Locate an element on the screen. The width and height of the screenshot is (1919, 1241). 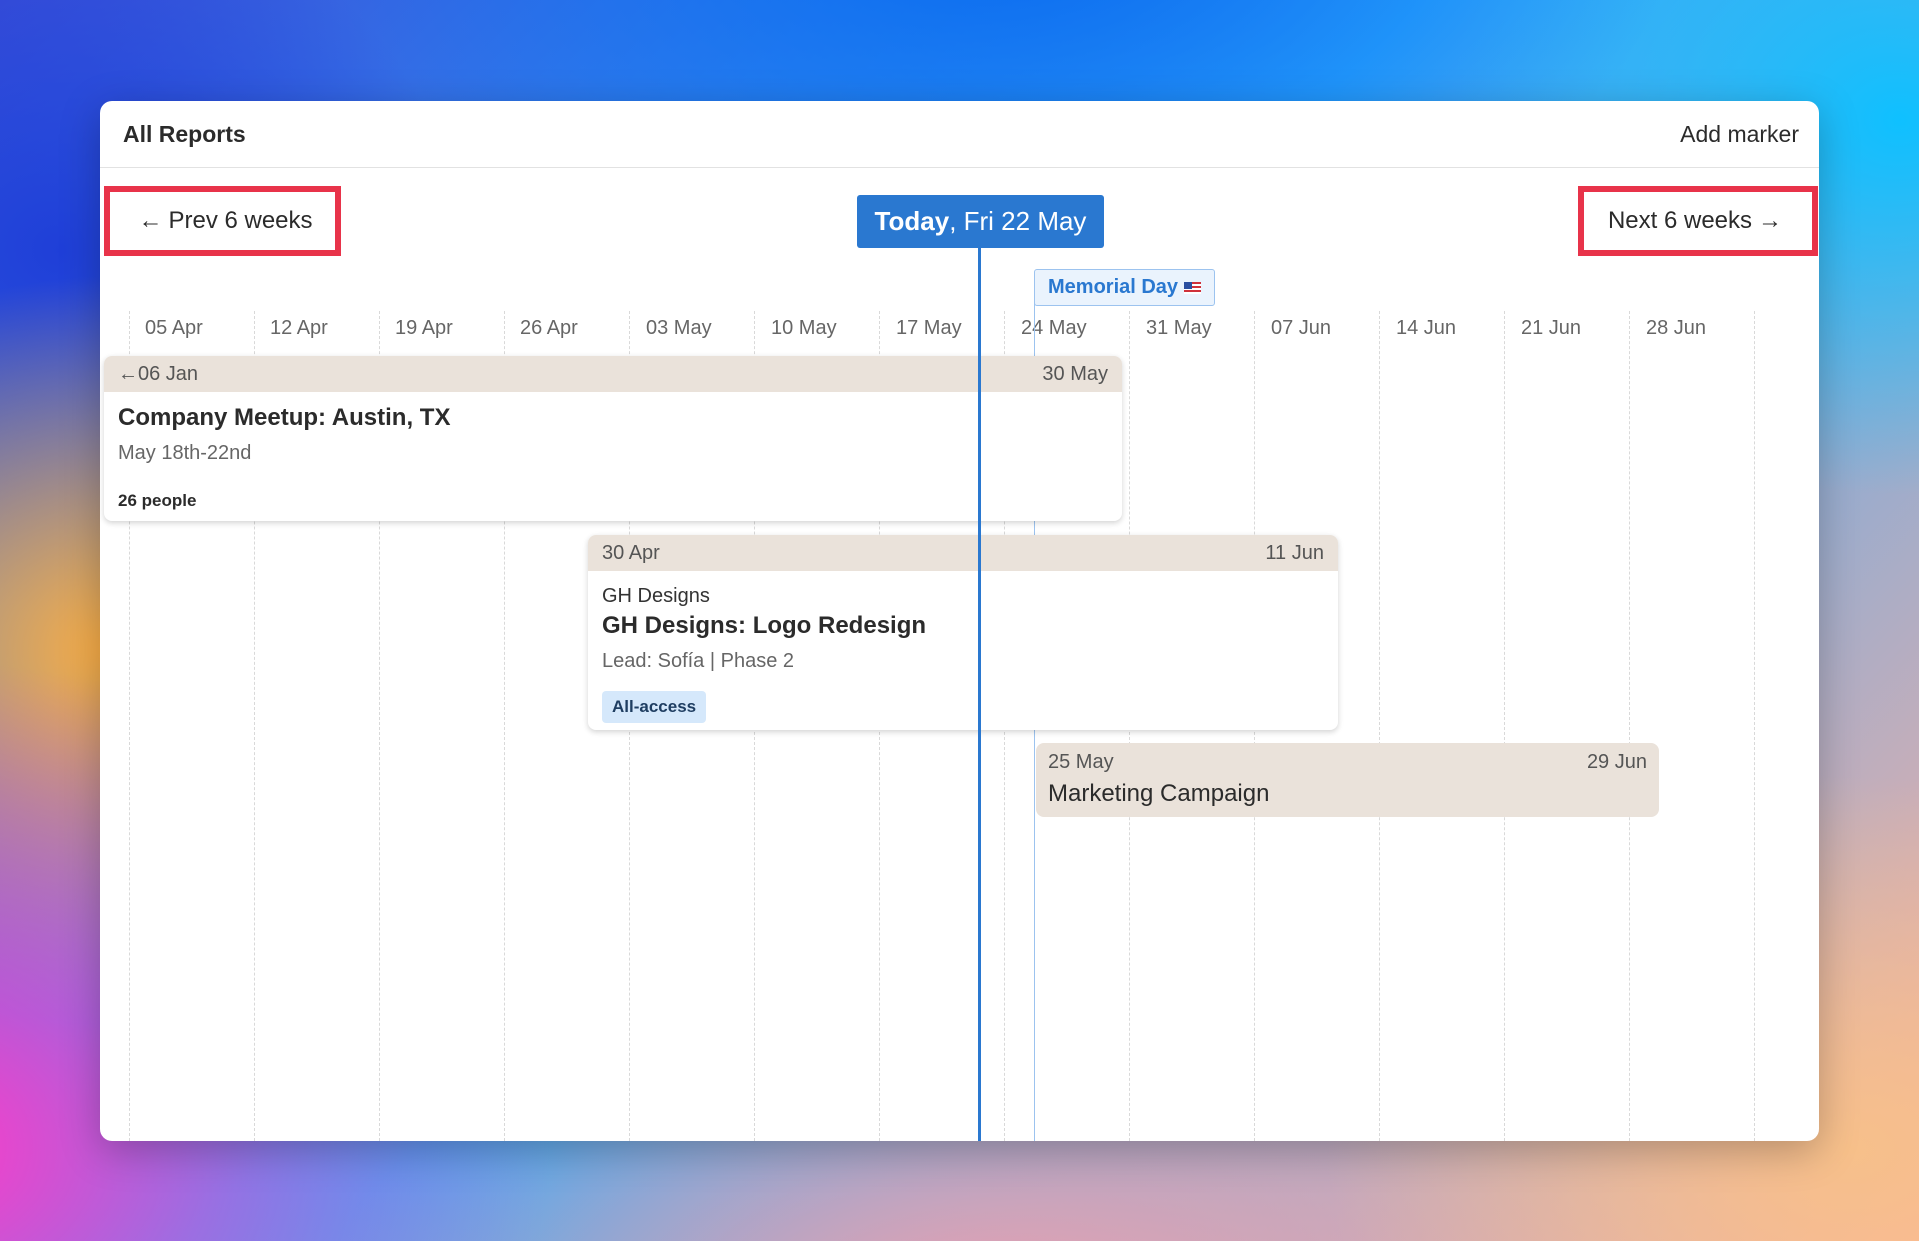
prev-weeks-label: Prev 6 weeks is located at coordinates (240, 220).